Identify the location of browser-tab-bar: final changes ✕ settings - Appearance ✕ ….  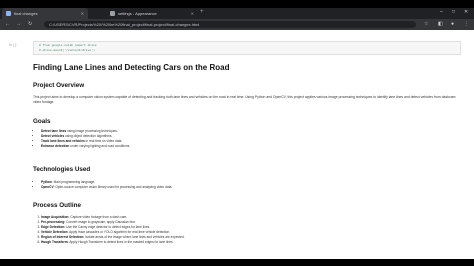
(237, 13).